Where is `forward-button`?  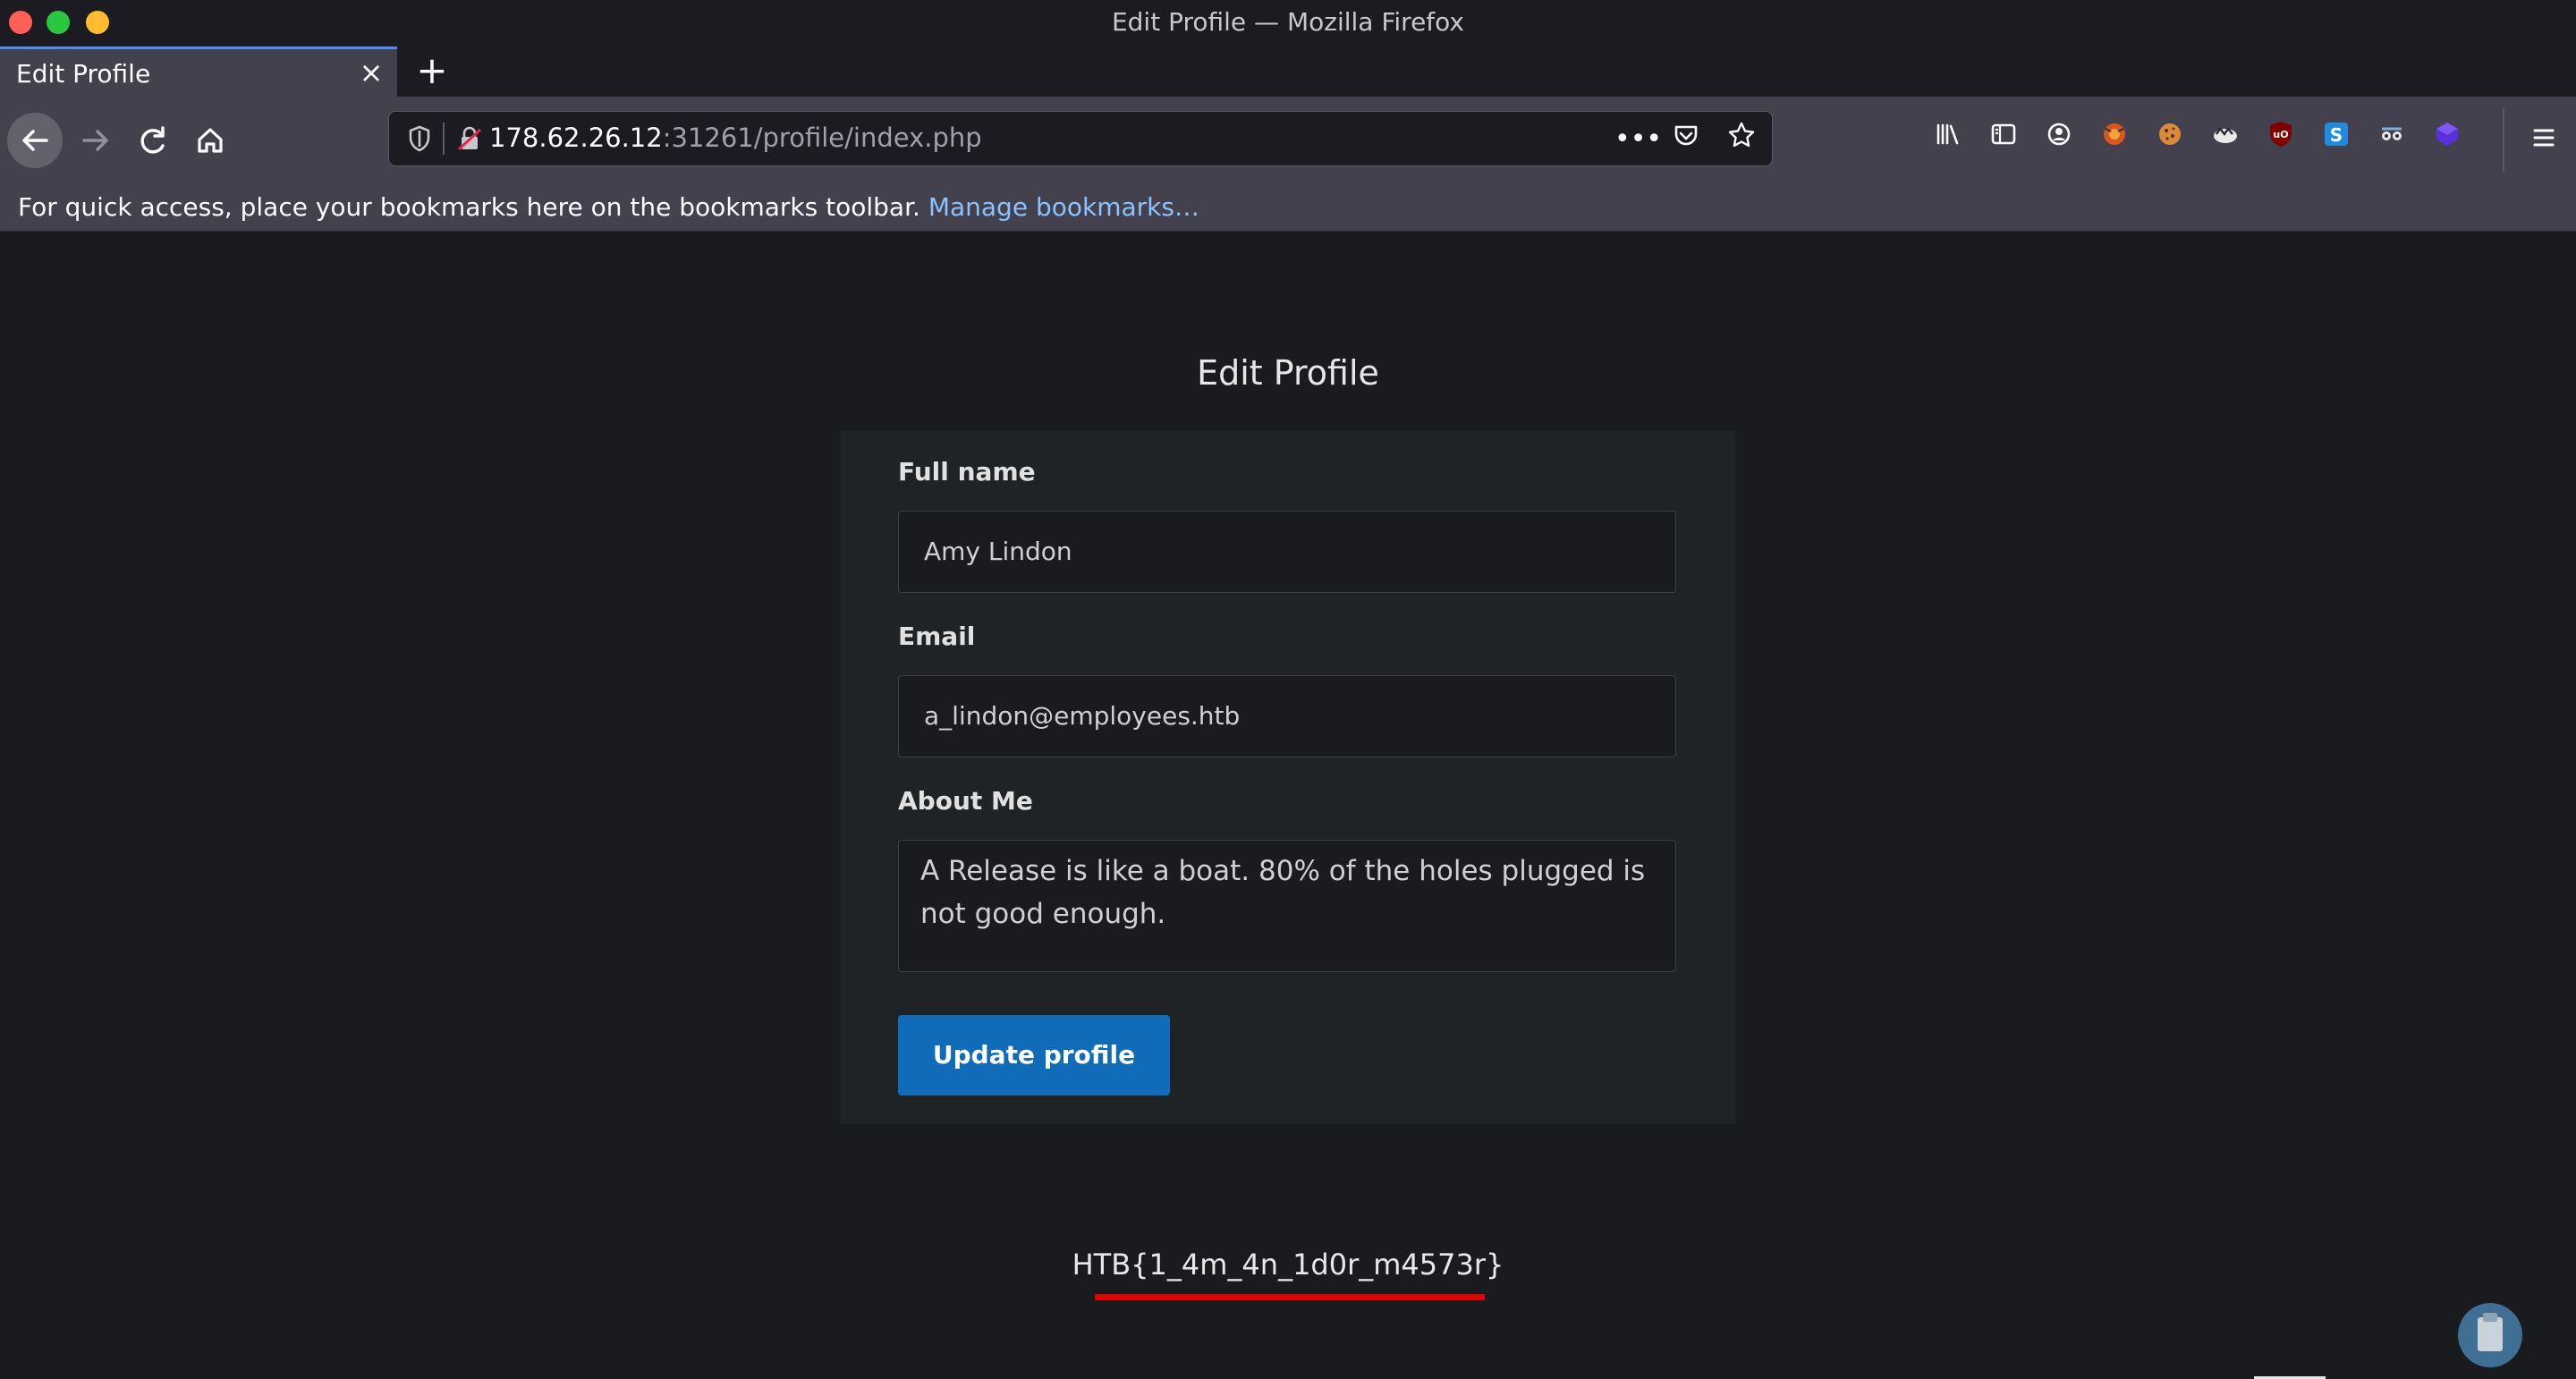
forward-button is located at coordinates (95, 140).